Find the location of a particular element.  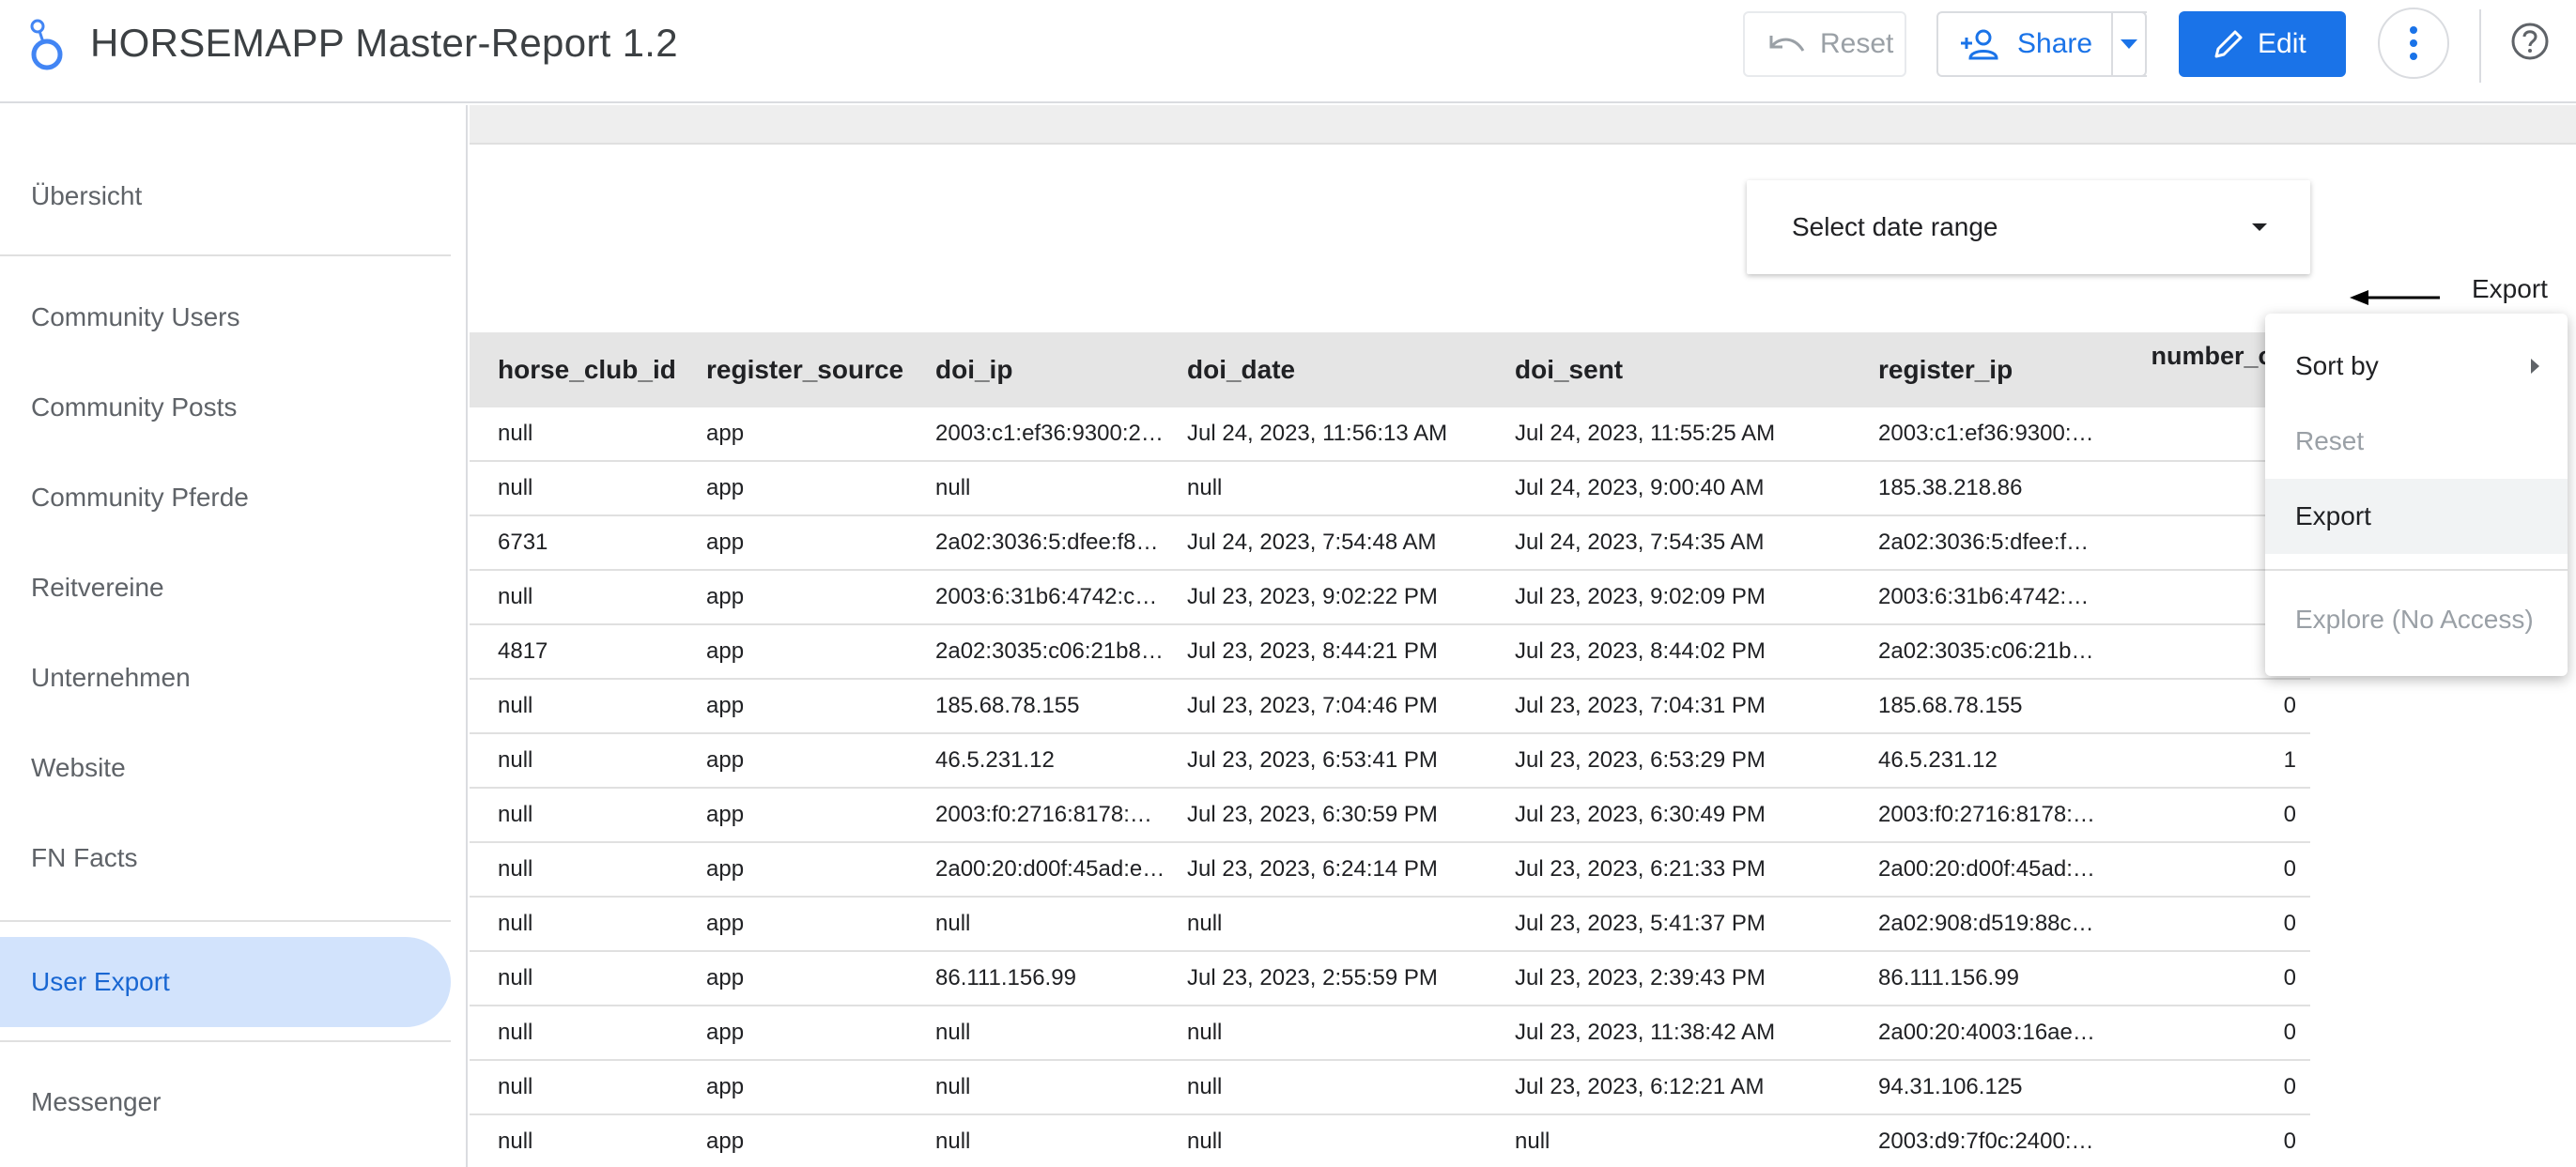

table-cell-doi-date: Jul 23, 2023, 6:53:41 PM is located at coordinates (1312, 760).